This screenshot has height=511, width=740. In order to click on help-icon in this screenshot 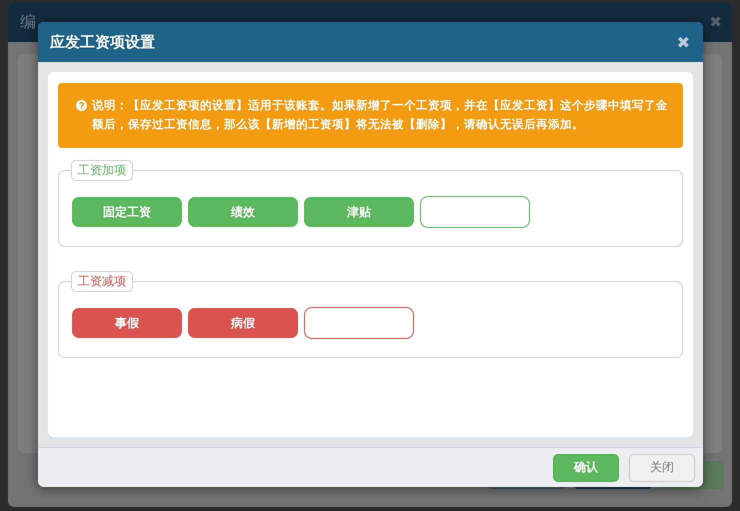, I will do `click(81, 105)`.